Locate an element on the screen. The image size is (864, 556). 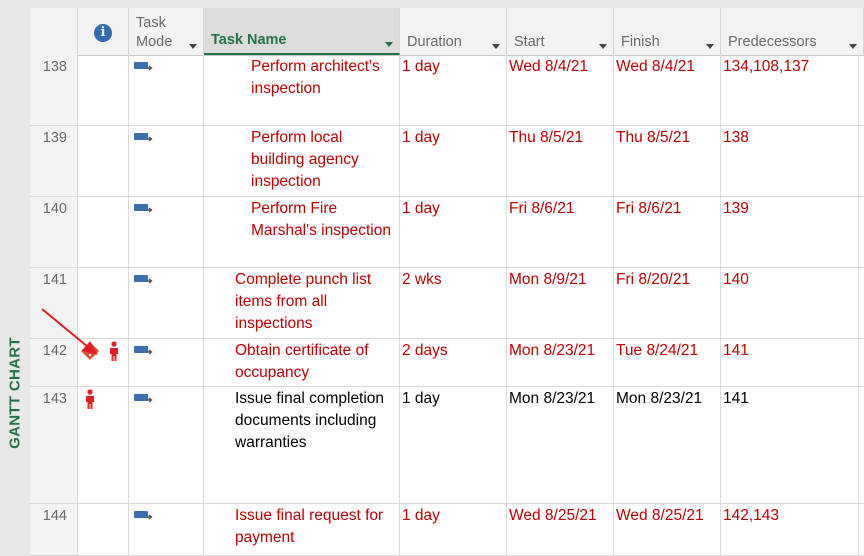
finish-date-cell: Fri 8/20/21 is located at coordinates (667, 303).